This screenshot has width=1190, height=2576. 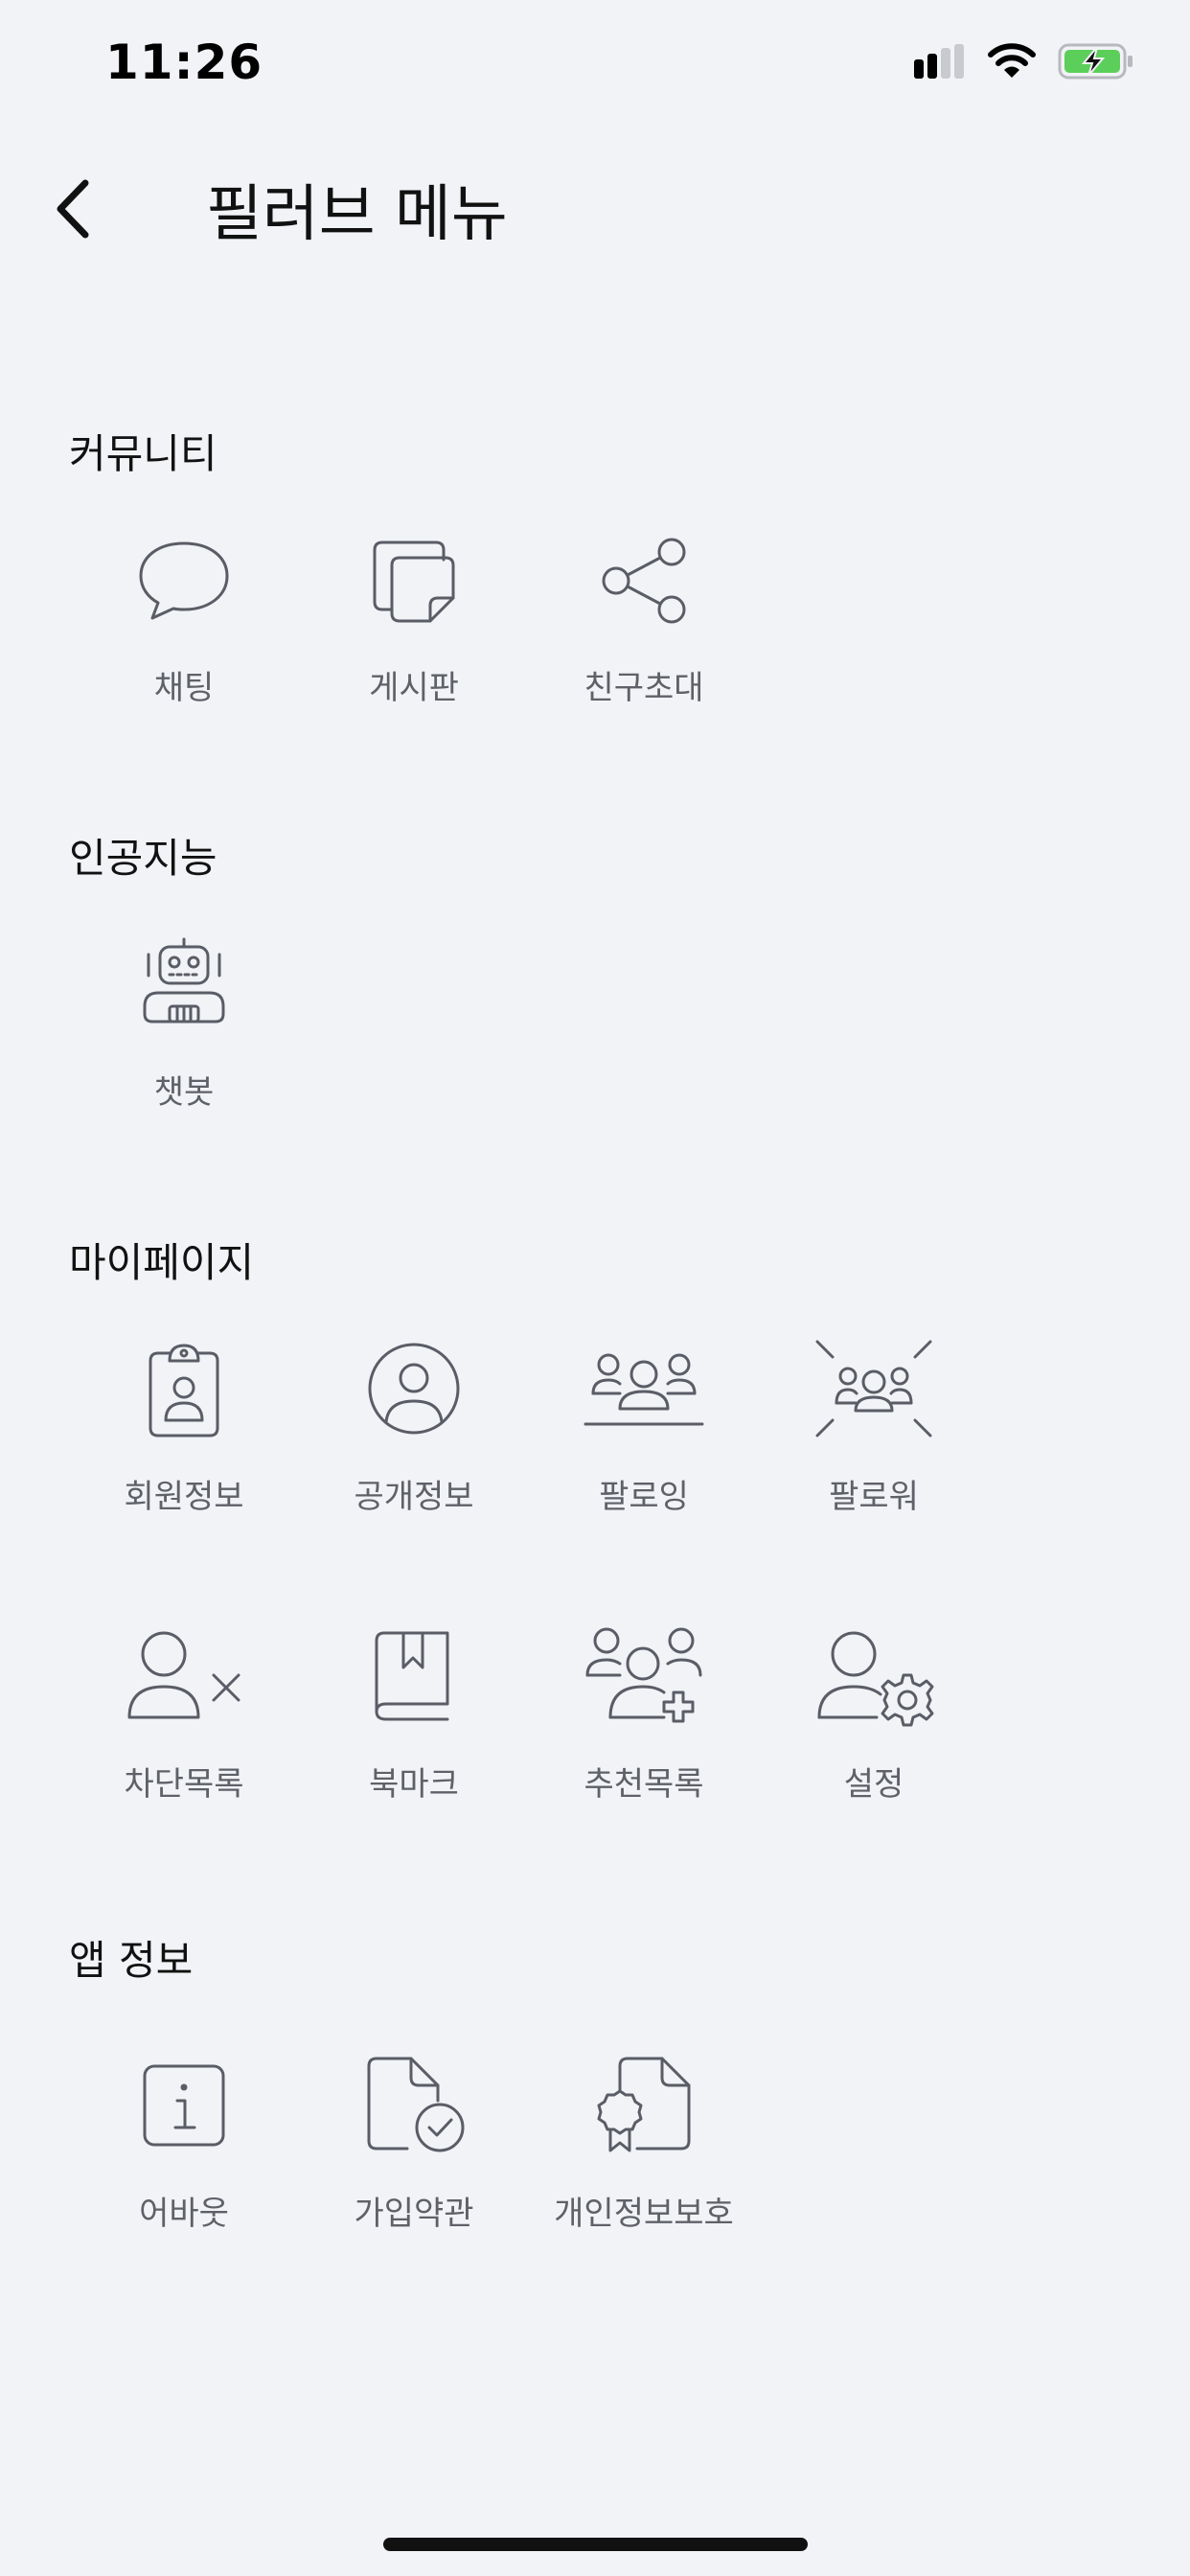 I want to click on board-notes-icon, so click(x=414, y=580).